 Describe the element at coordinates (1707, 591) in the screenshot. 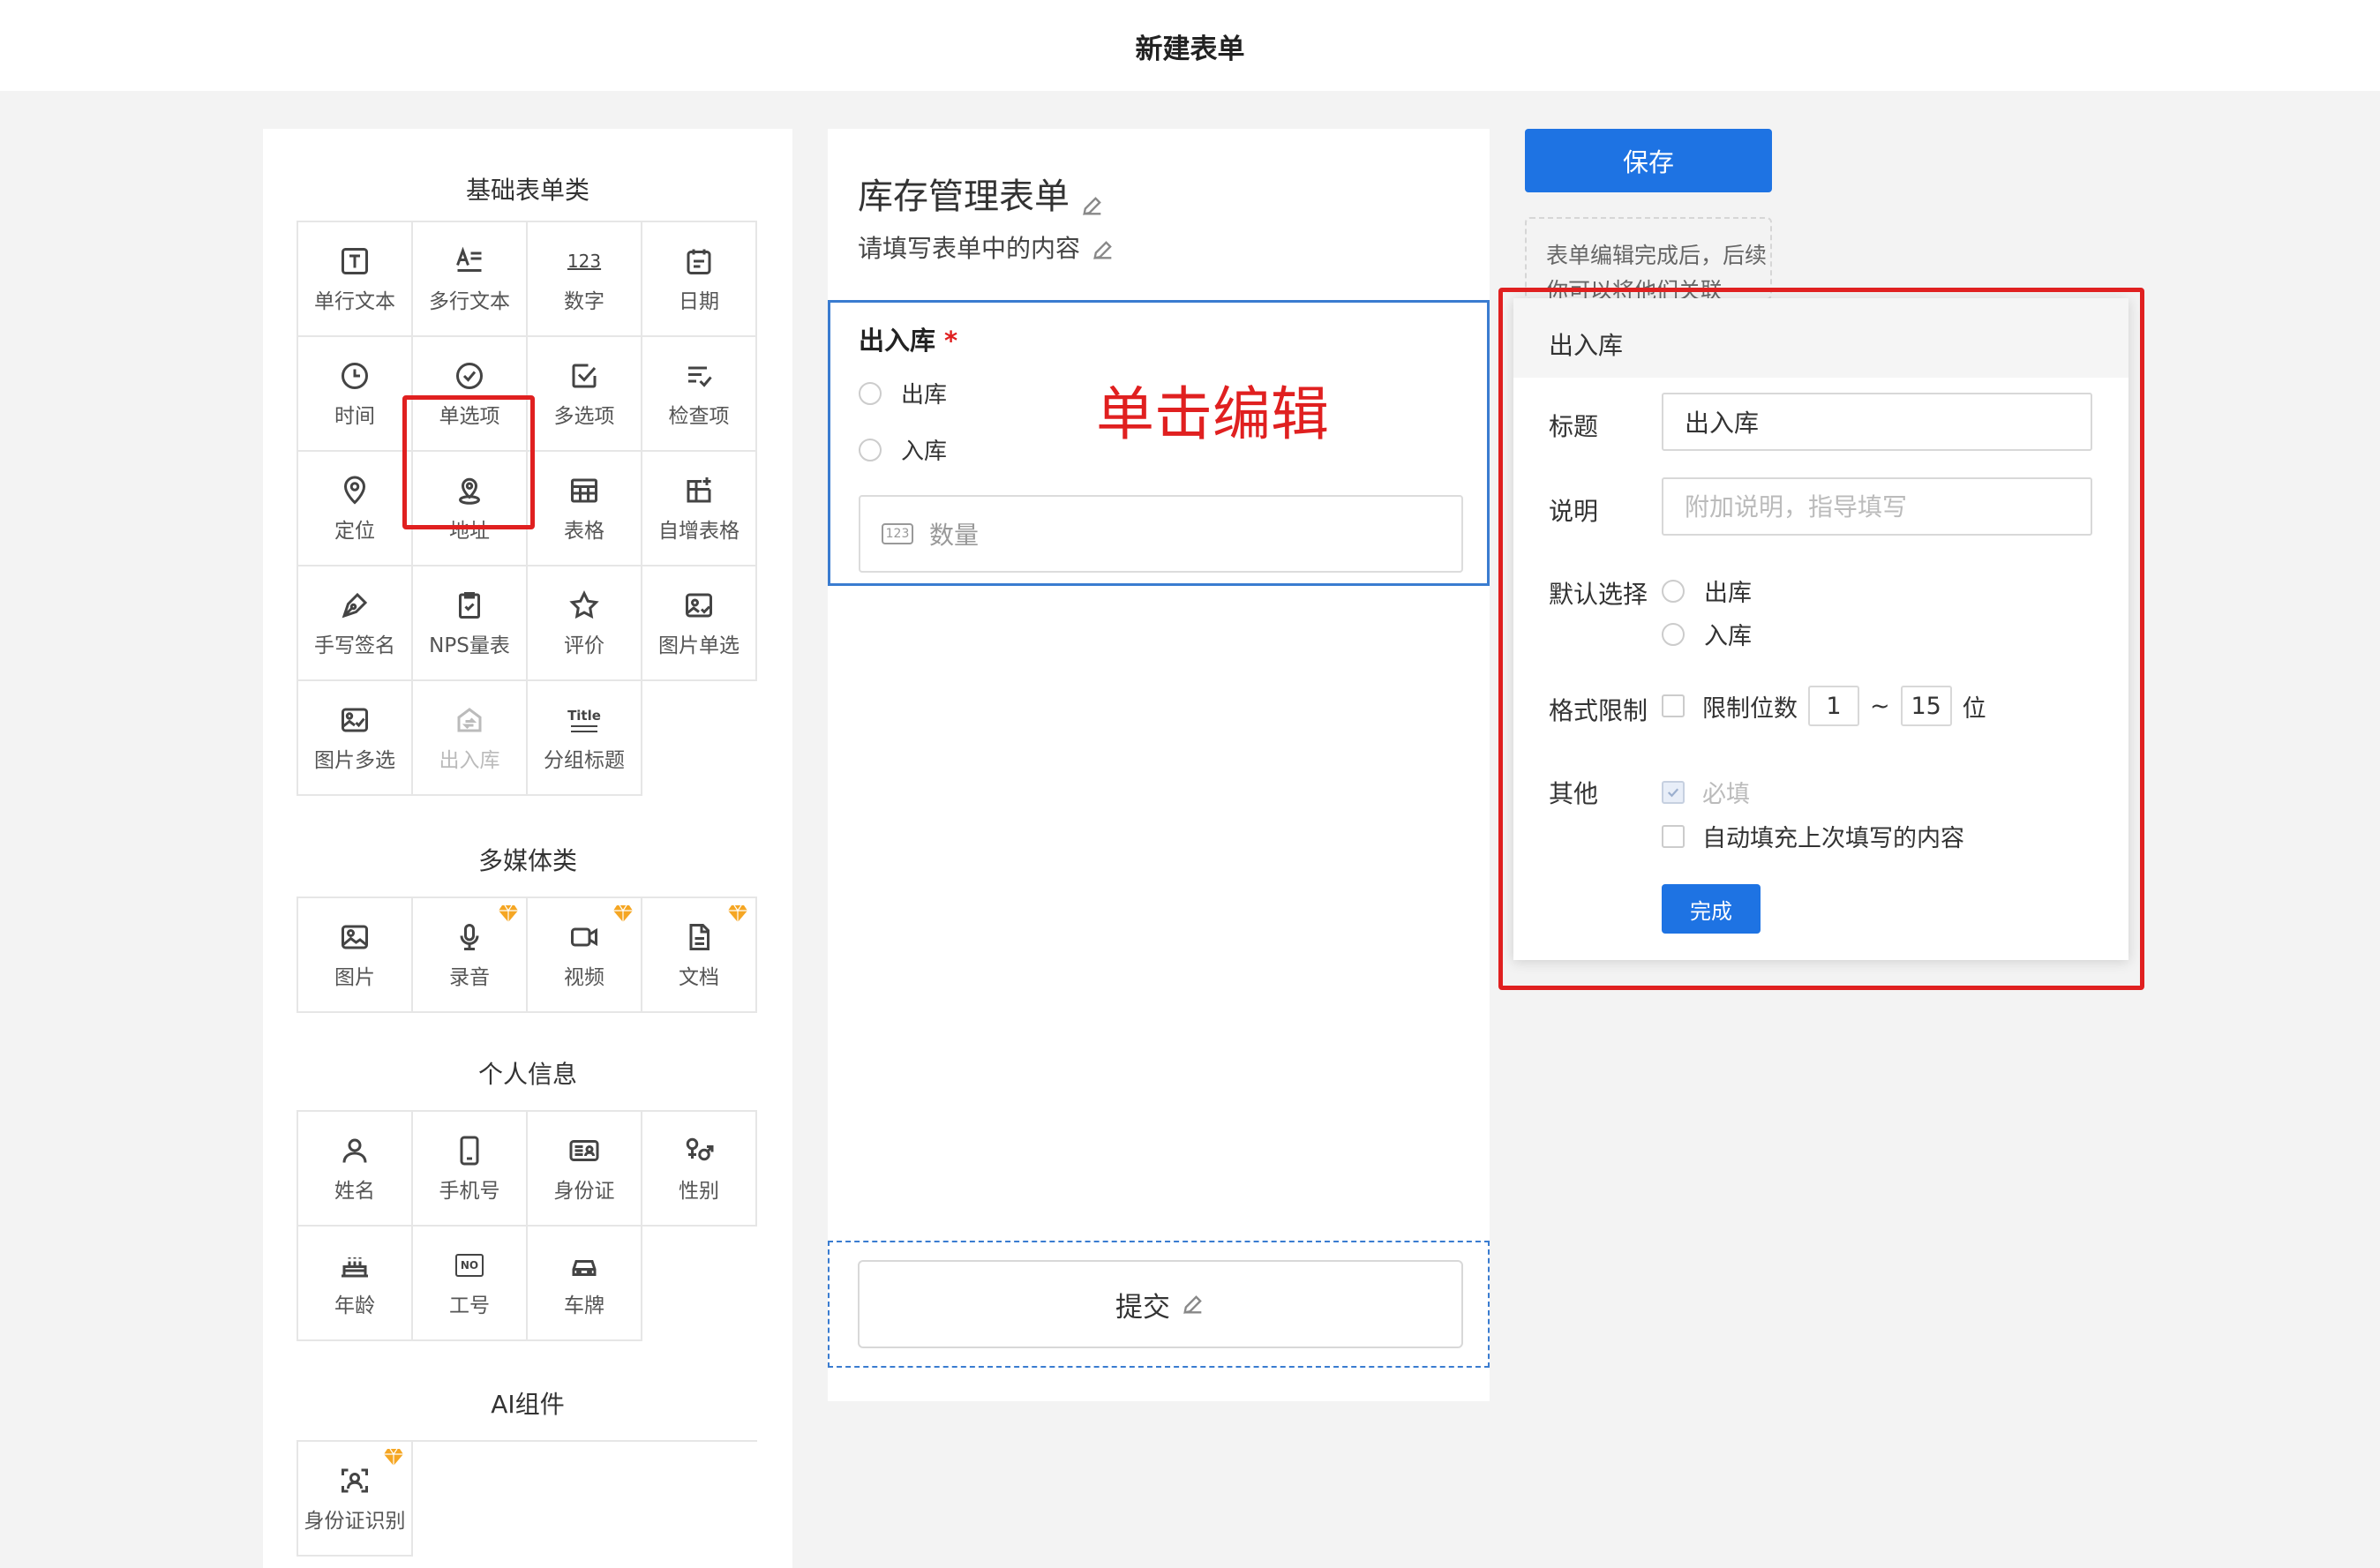

I see `default-option-out: 出库` at that location.